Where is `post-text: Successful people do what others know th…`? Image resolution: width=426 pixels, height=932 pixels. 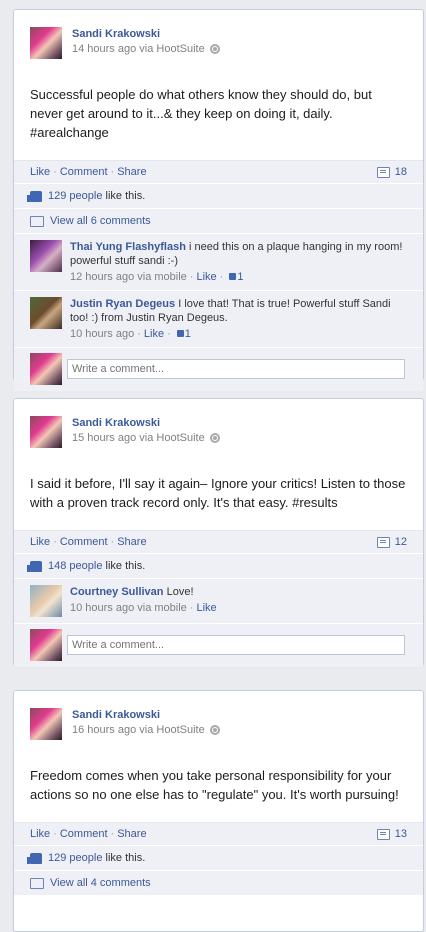
post-text: Successful people do what others know th… is located at coordinates (201, 113).